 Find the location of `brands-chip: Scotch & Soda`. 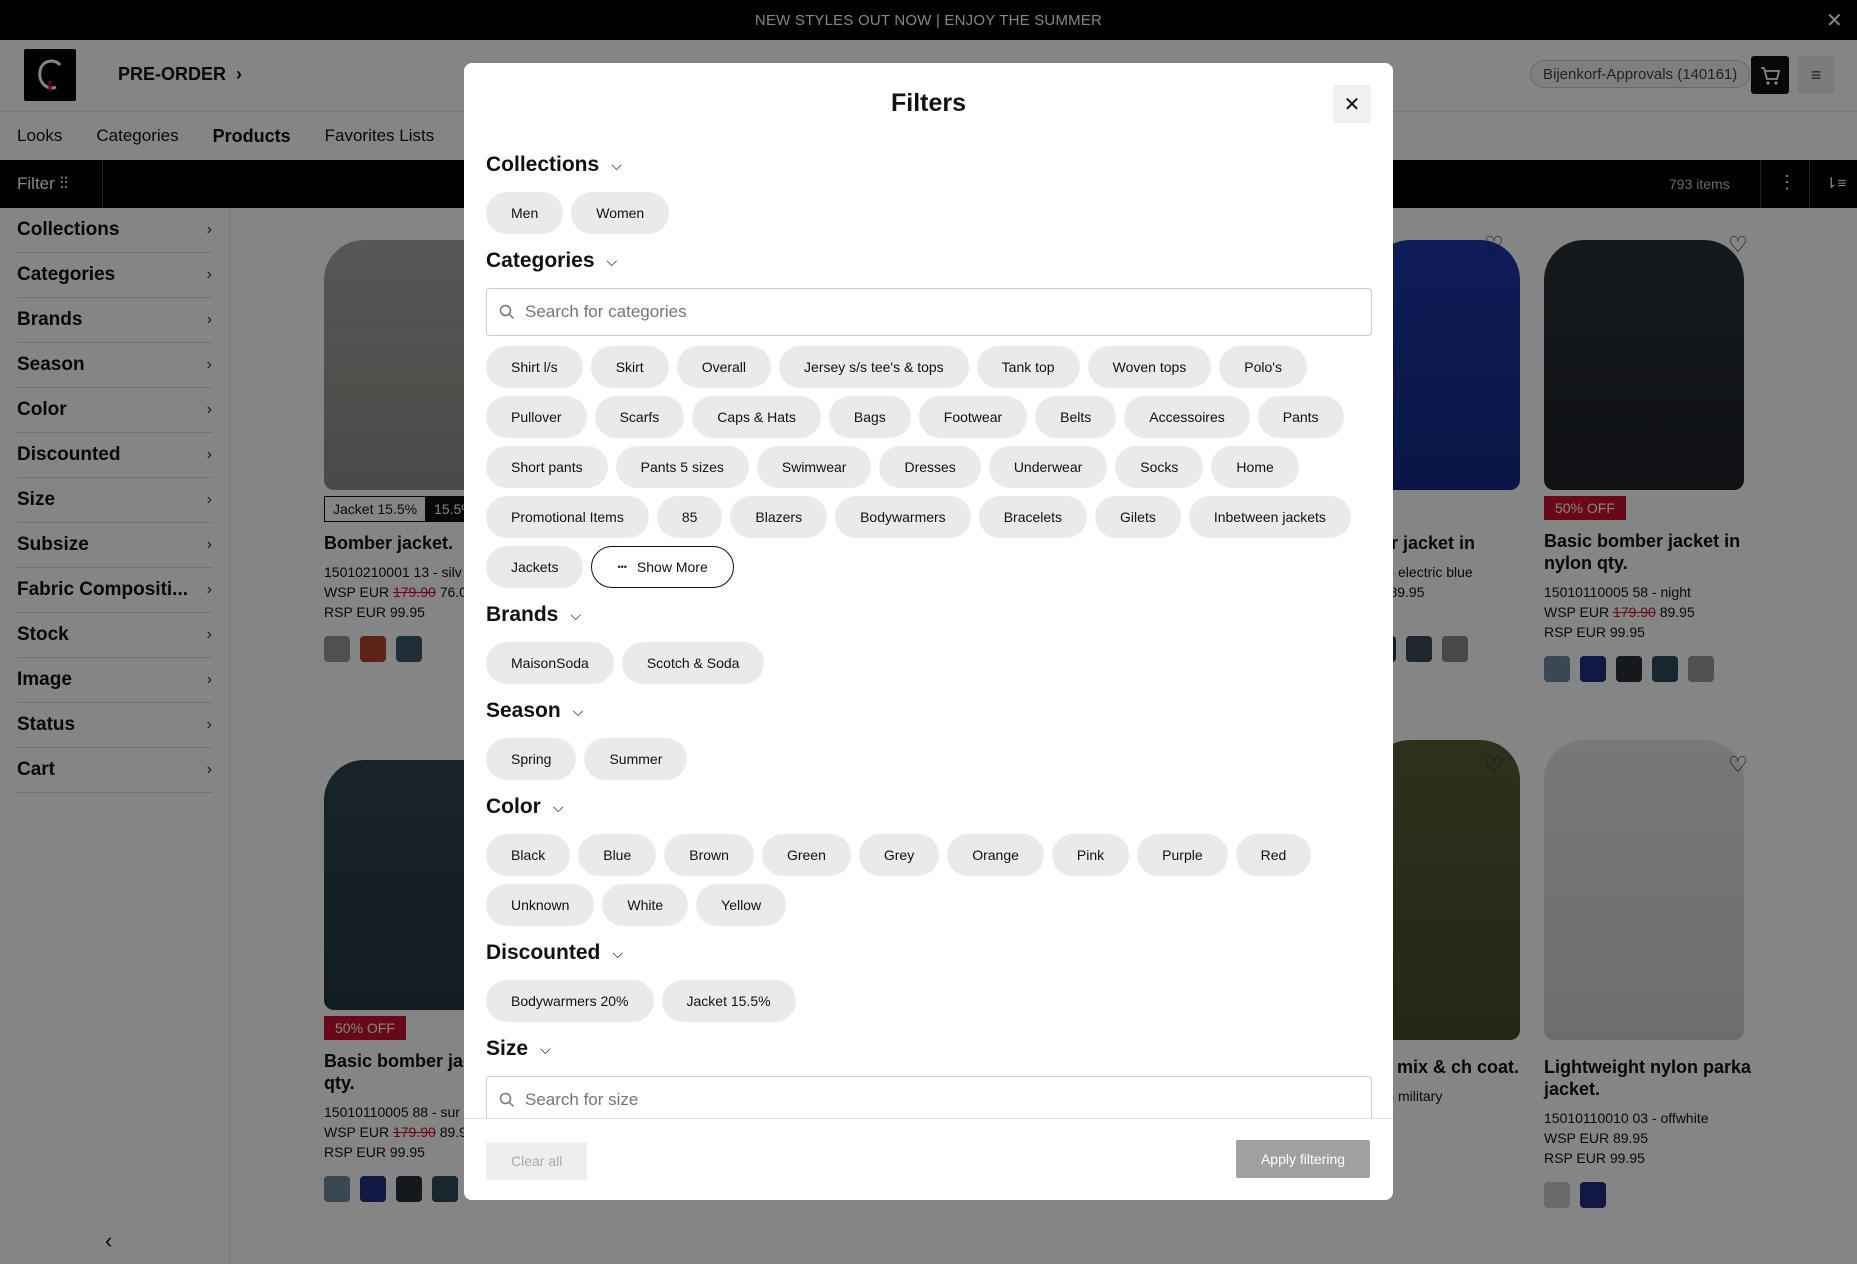

brands-chip: Scotch & Soda is located at coordinates (693, 663).